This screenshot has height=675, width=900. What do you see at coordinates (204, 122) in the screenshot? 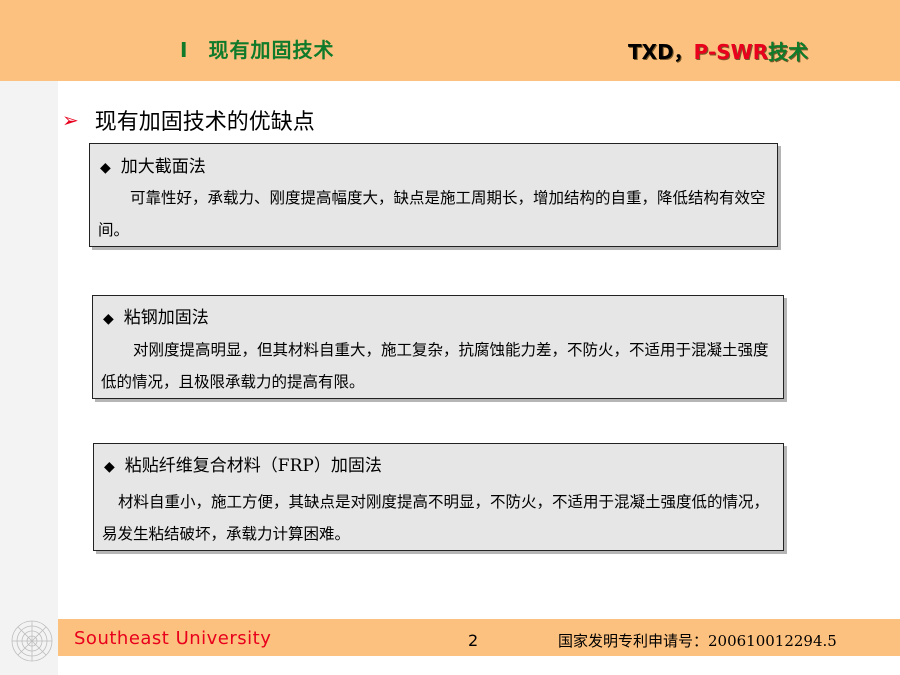
I see `content-heading-text: 现有加固技术的优缺点` at bounding box center [204, 122].